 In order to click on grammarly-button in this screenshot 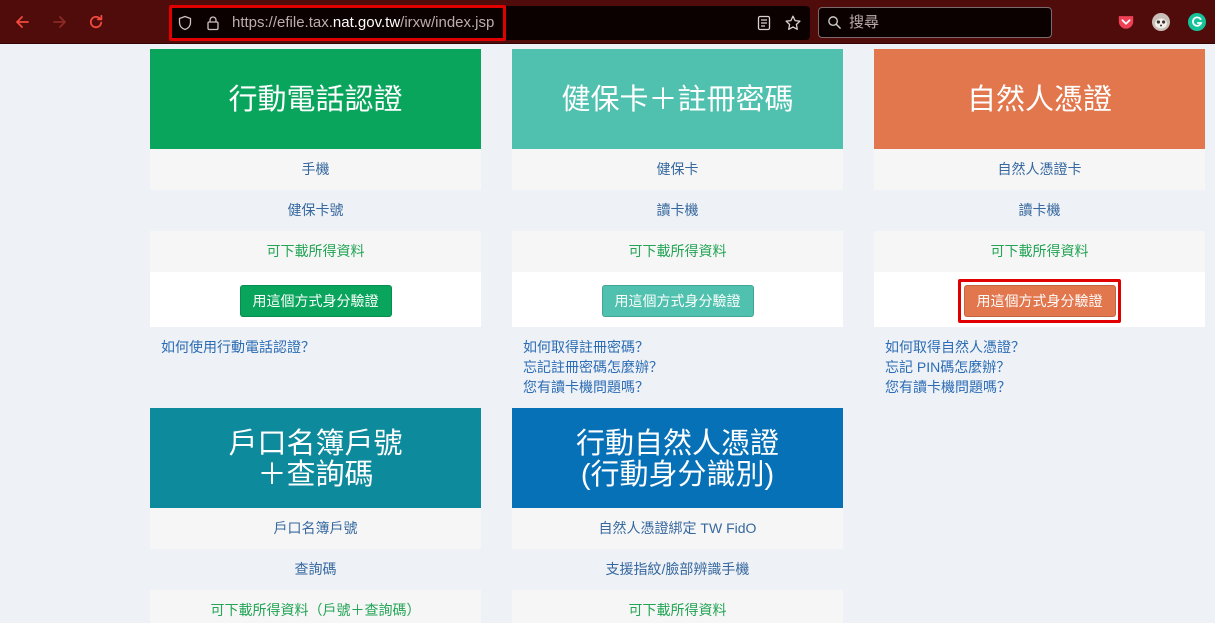, I will do `click(1197, 22)`.